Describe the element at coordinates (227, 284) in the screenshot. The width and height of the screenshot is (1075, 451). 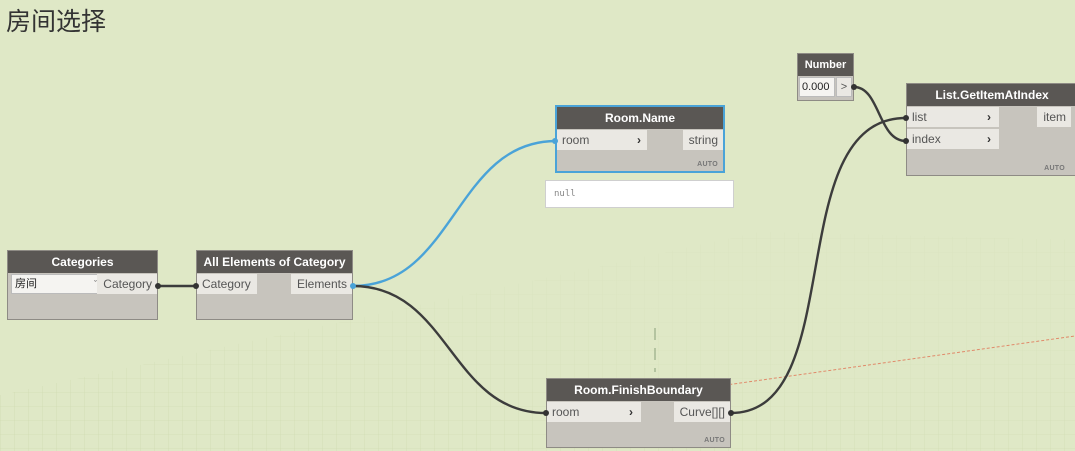
I see `input-port-category: Category` at that location.